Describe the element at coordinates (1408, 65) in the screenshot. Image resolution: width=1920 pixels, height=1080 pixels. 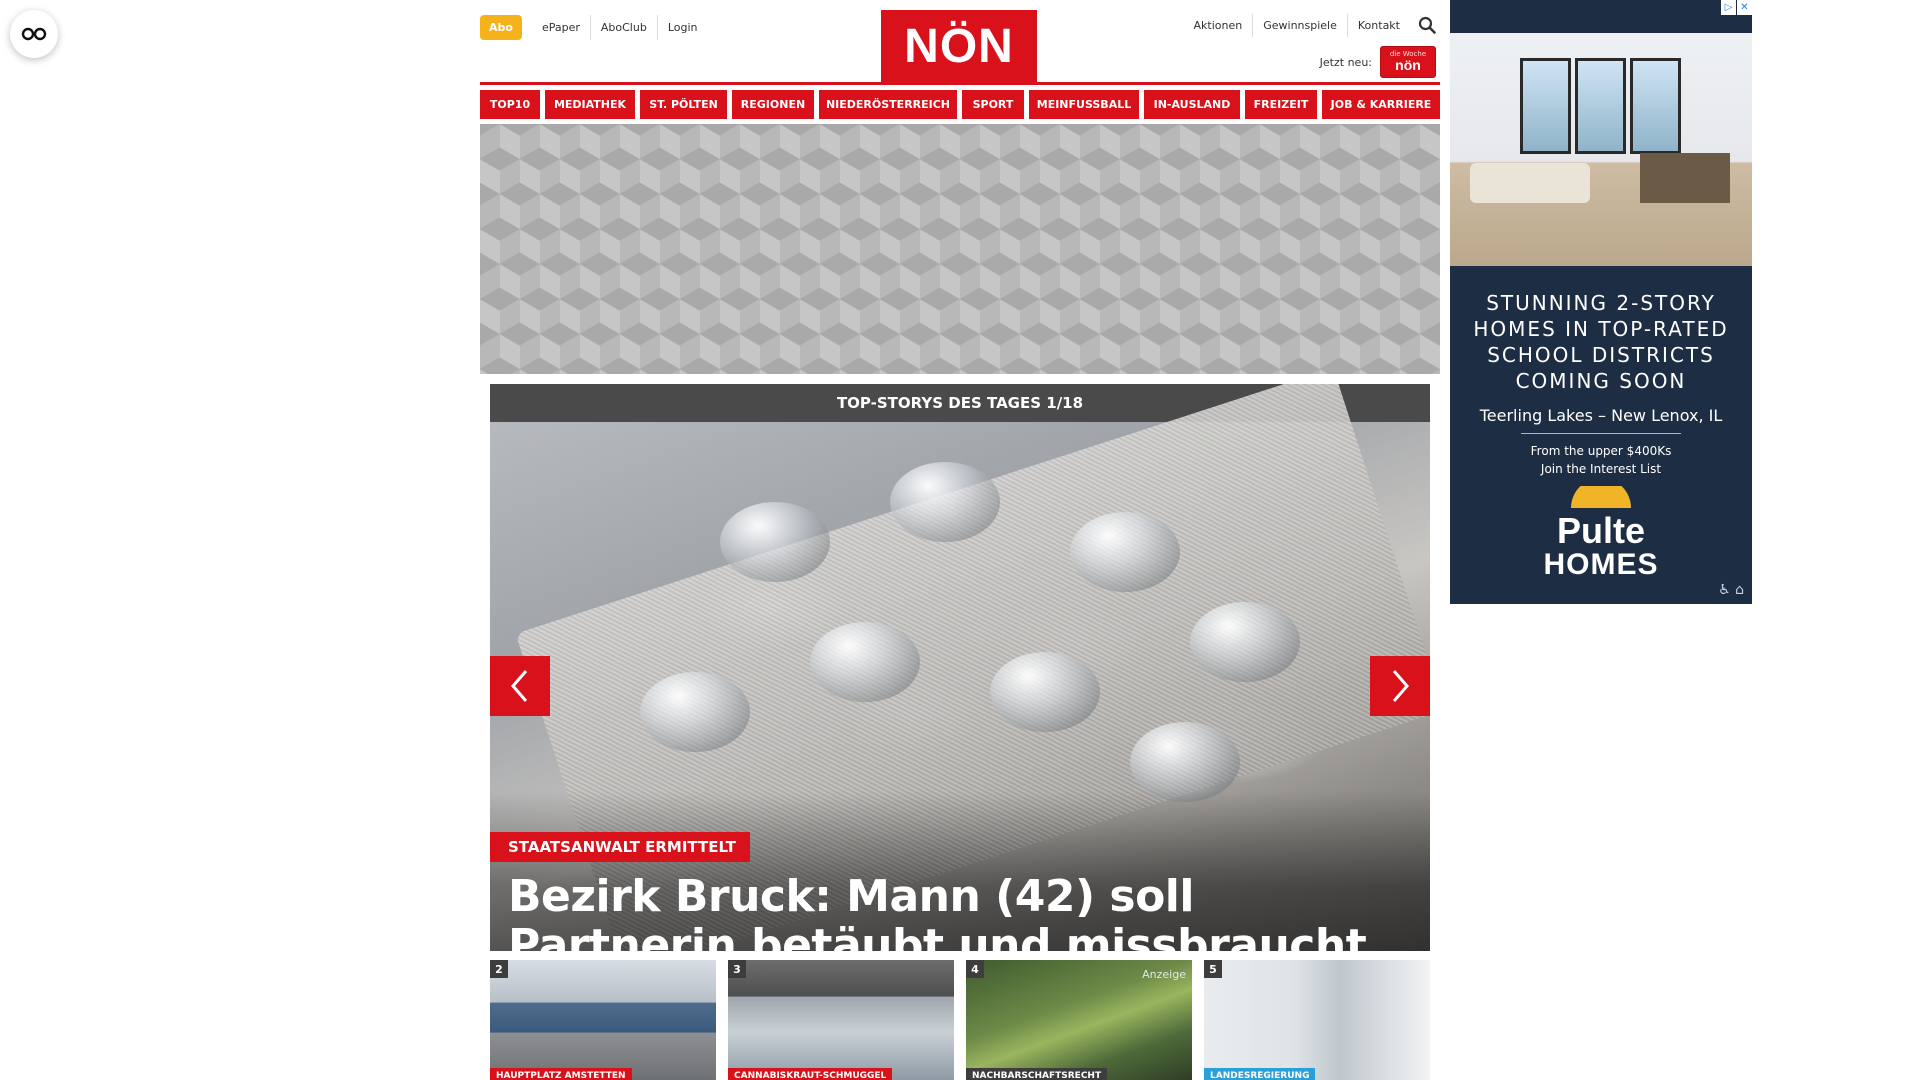
I see `app-badge-big-text: nön` at that location.